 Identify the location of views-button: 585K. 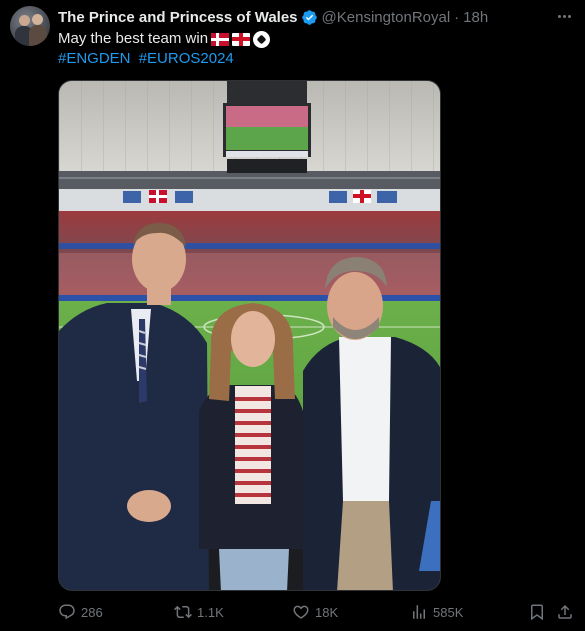
(436, 612).